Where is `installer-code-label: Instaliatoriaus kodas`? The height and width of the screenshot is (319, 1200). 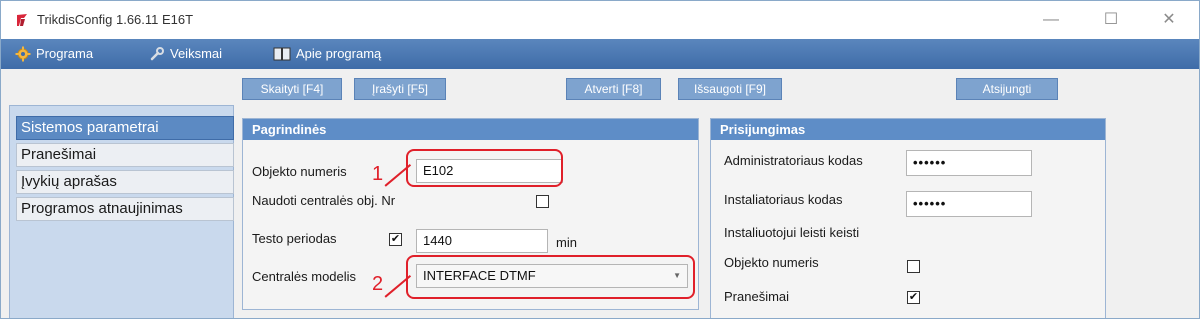 installer-code-label: Instaliatoriaus kodas is located at coordinates (783, 199).